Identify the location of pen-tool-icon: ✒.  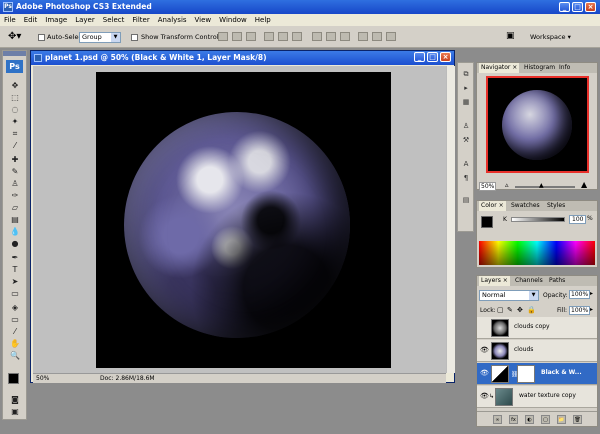
(15, 258).